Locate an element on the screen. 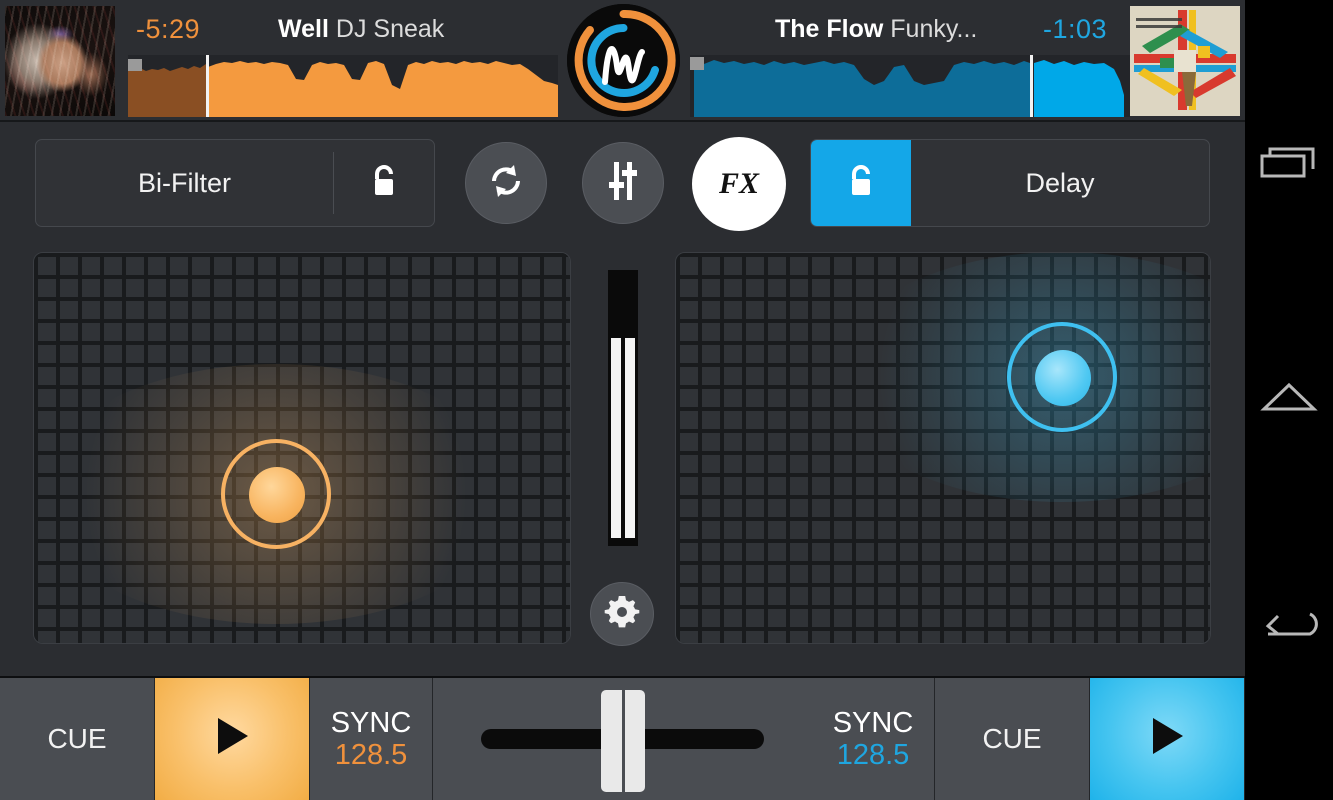 The width and height of the screenshot is (1333, 800). fx-button: FX is located at coordinates (739, 184).